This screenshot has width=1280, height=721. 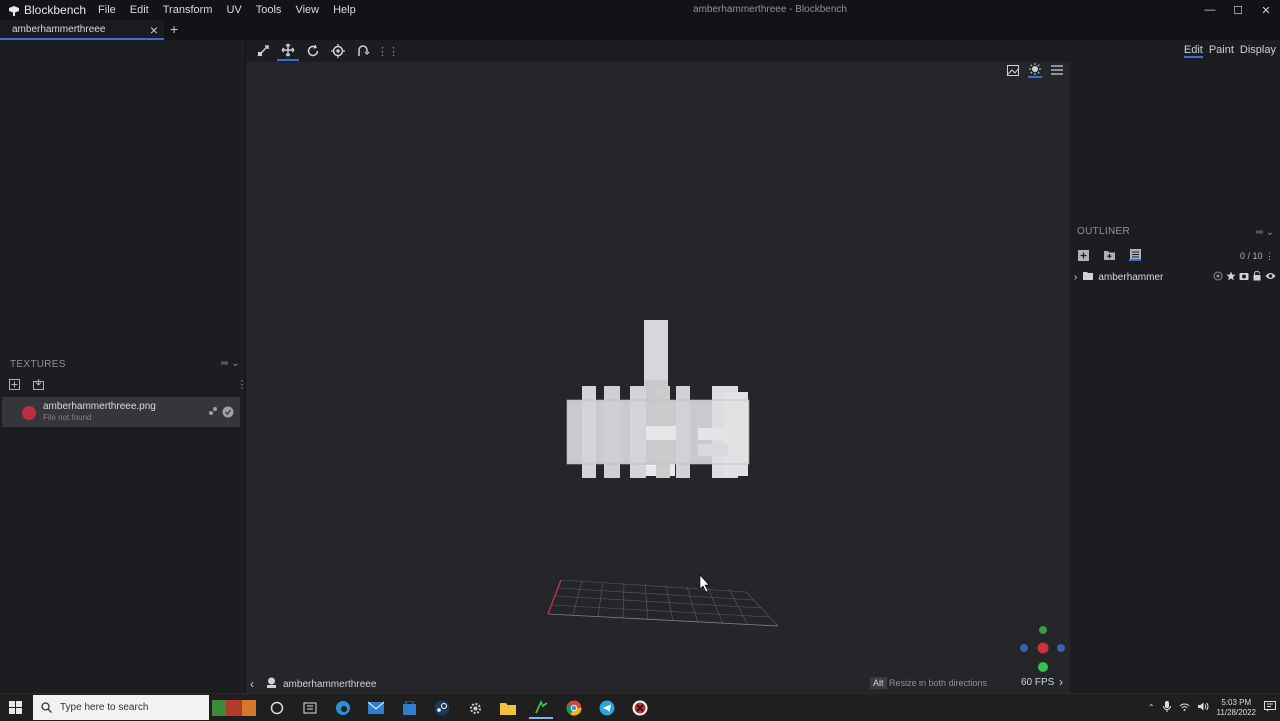 I want to click on key-hint: Alt, so click(x=878, y=683).